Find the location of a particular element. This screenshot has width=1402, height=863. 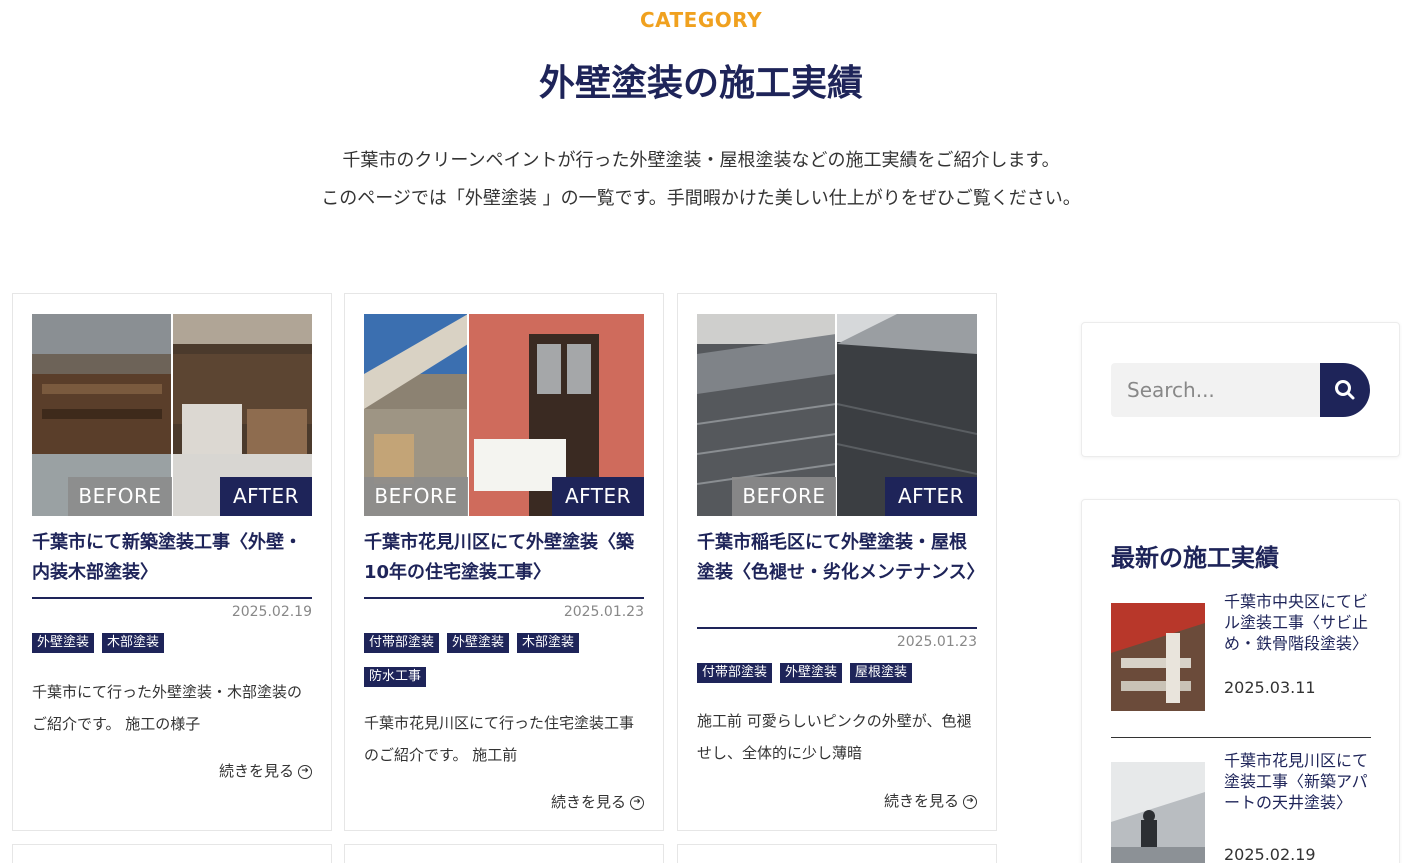

recent-post: 千葉市中央区にてビル塗装工事〈サビ止め・鉄骨階段塗装〉 2025.03.11 is located at coordinates (1241, 656).